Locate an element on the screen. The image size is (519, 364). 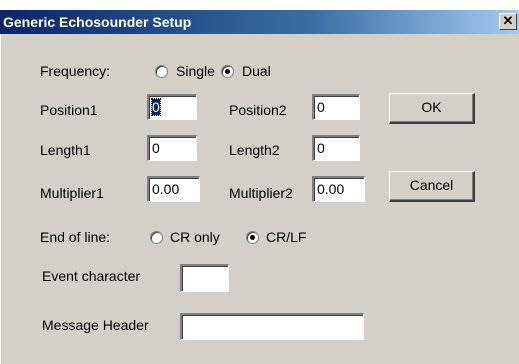
multiplier1-label: Multiplier1 is located at coordinates (72, 193).